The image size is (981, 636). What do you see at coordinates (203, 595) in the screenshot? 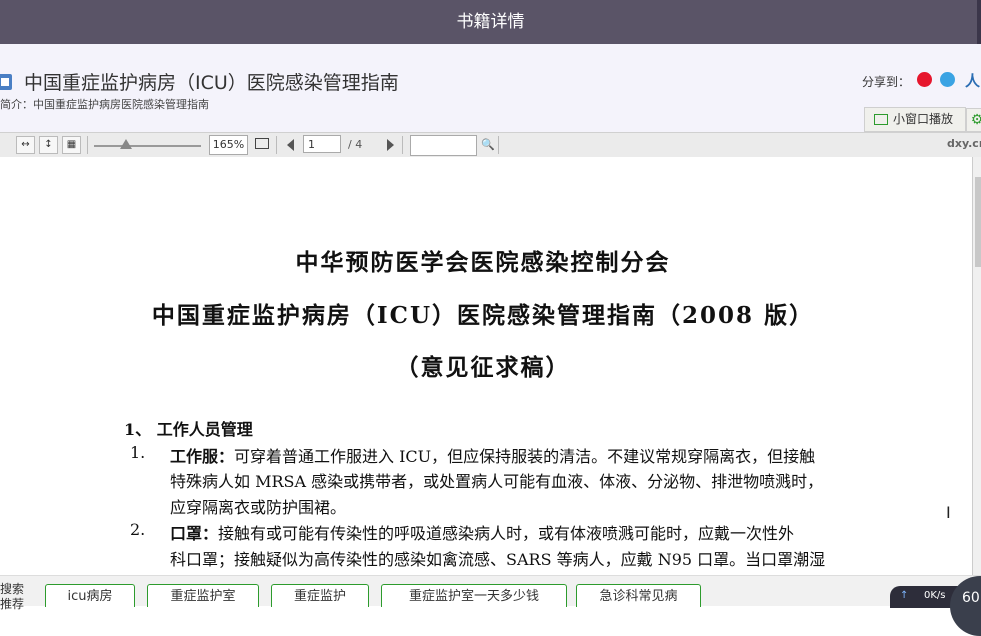
I see `recommend-tag: 重症监护室` at bounding box center [203, 595].